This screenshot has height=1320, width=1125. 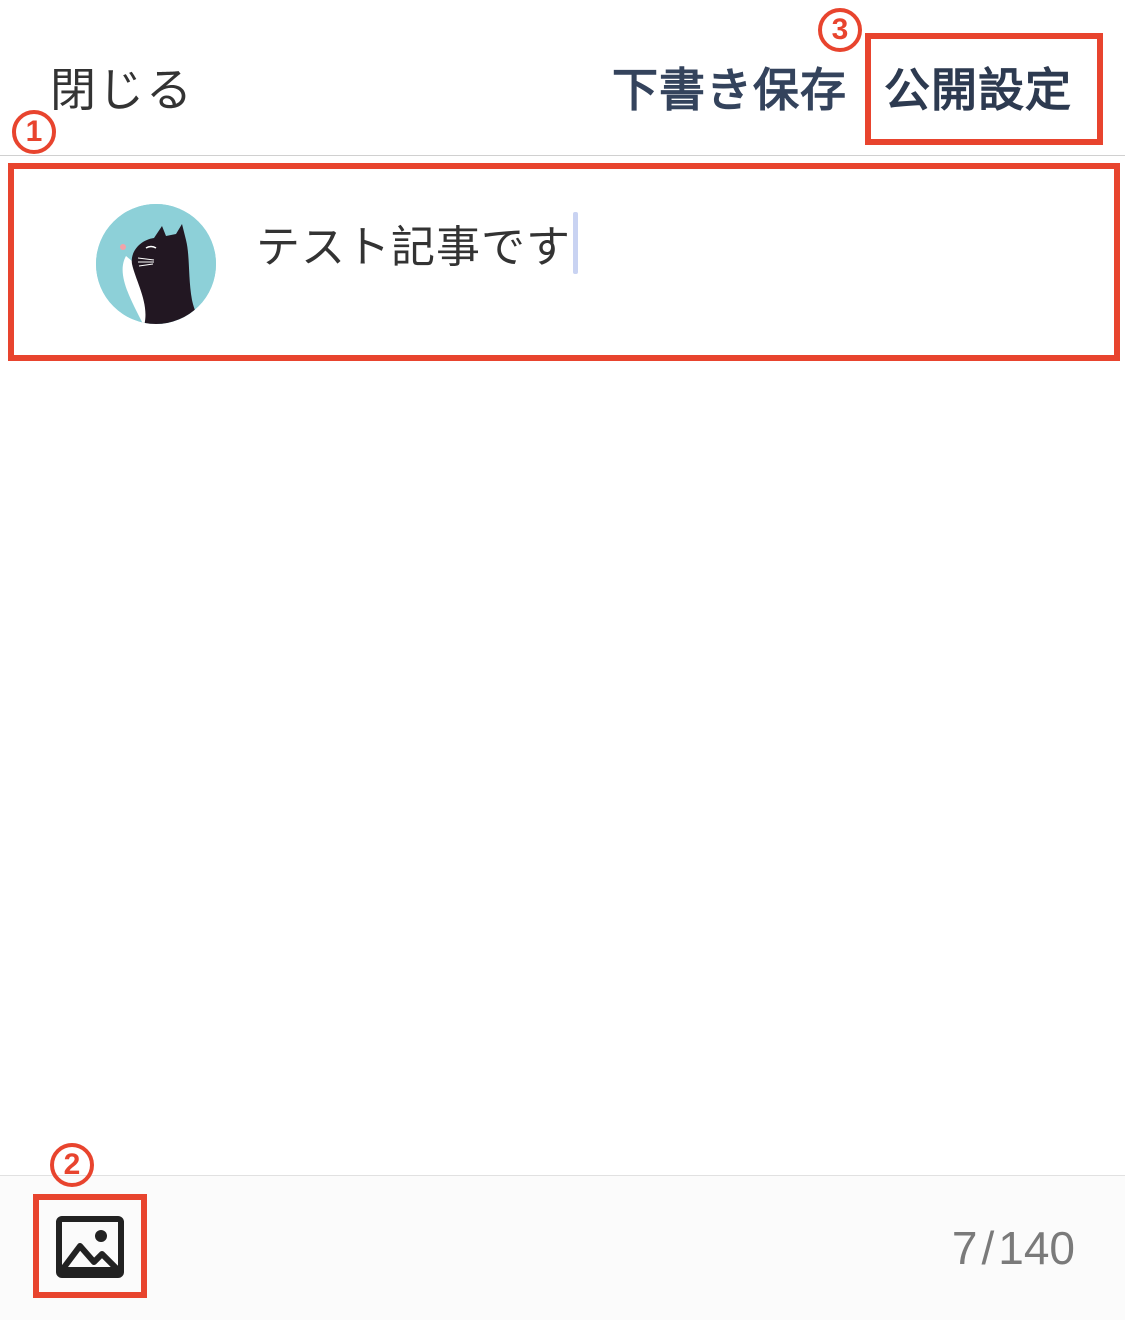 What do you see at coordinates (840, 30) in the screenshot?
I see `annotation-number-3: 3` at bounding box center [840, 30].